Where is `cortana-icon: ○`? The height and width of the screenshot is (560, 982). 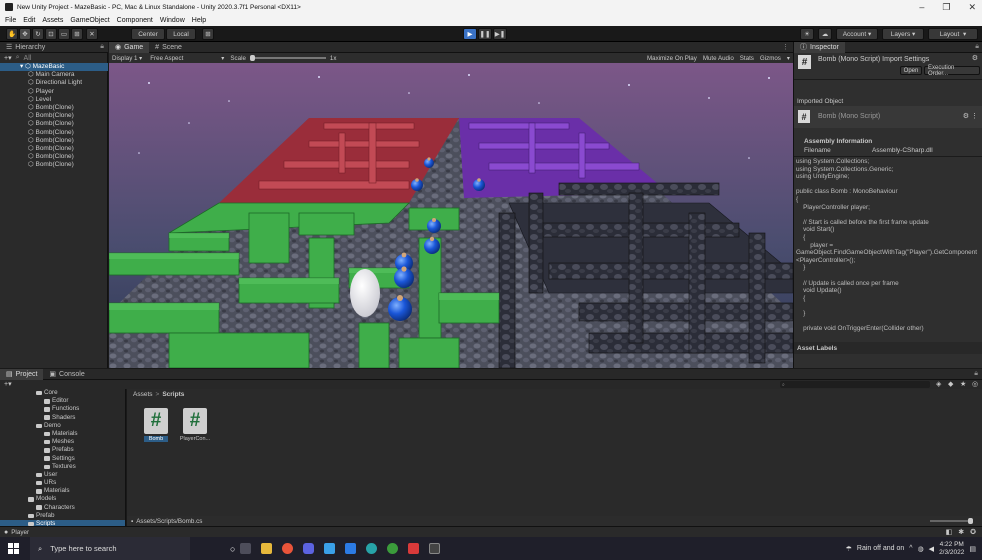
cortana-icon: ○ is located at coordinates (232, 549).